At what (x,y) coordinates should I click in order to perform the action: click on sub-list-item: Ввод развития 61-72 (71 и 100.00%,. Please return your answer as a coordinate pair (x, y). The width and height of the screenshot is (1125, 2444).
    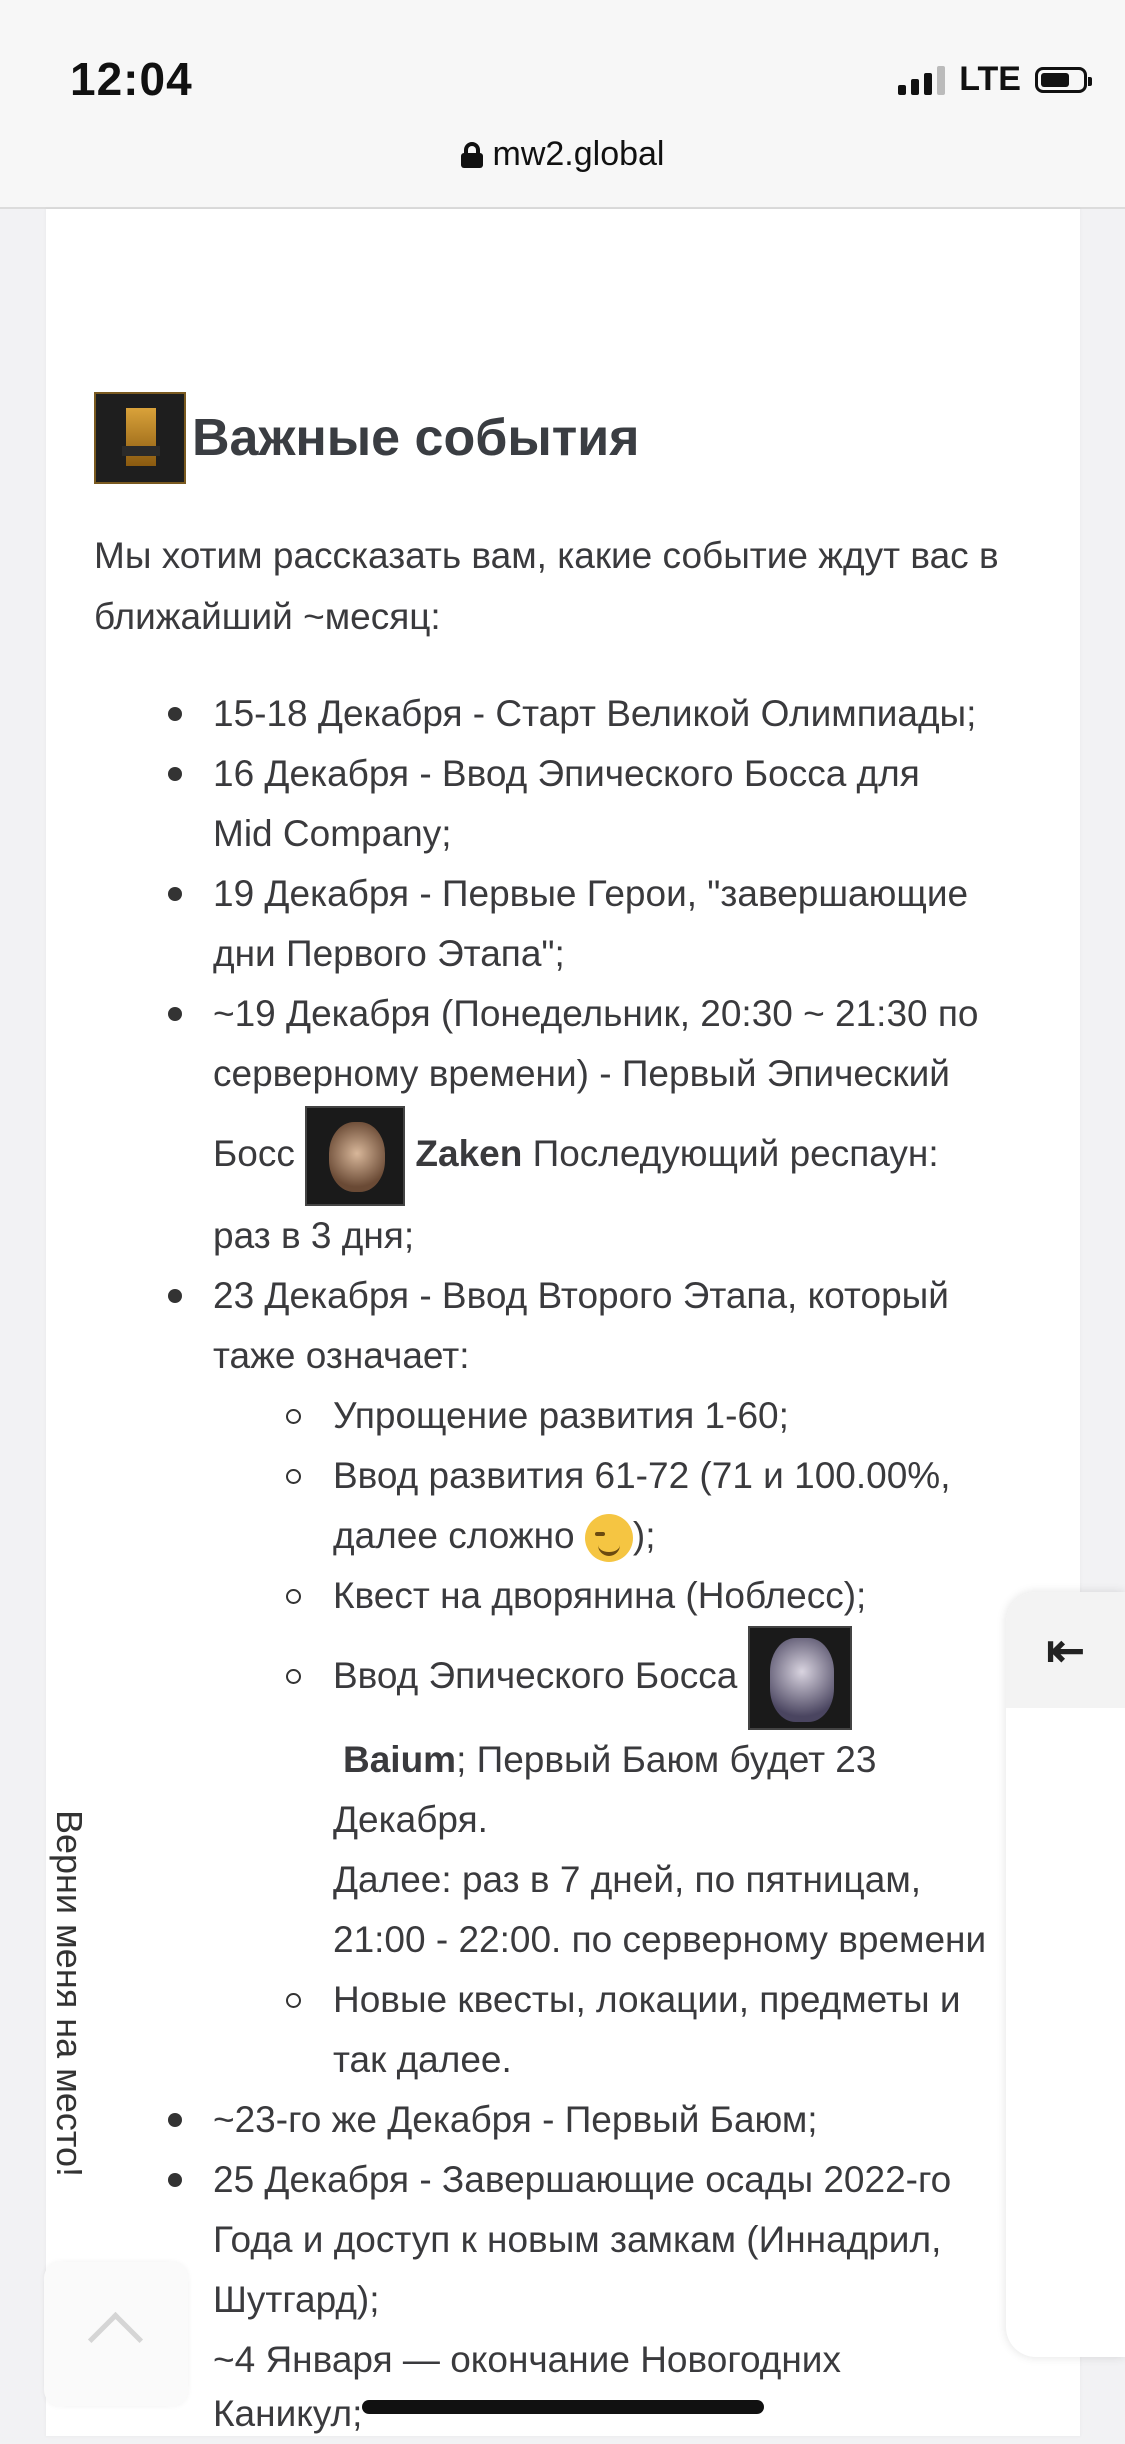
    Looking at the image, I should click on (642, 1475).